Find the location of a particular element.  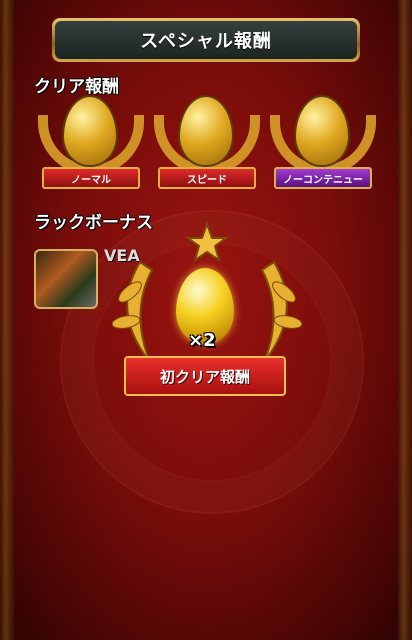

left-frame-edge is located at coordinates (7, 320).